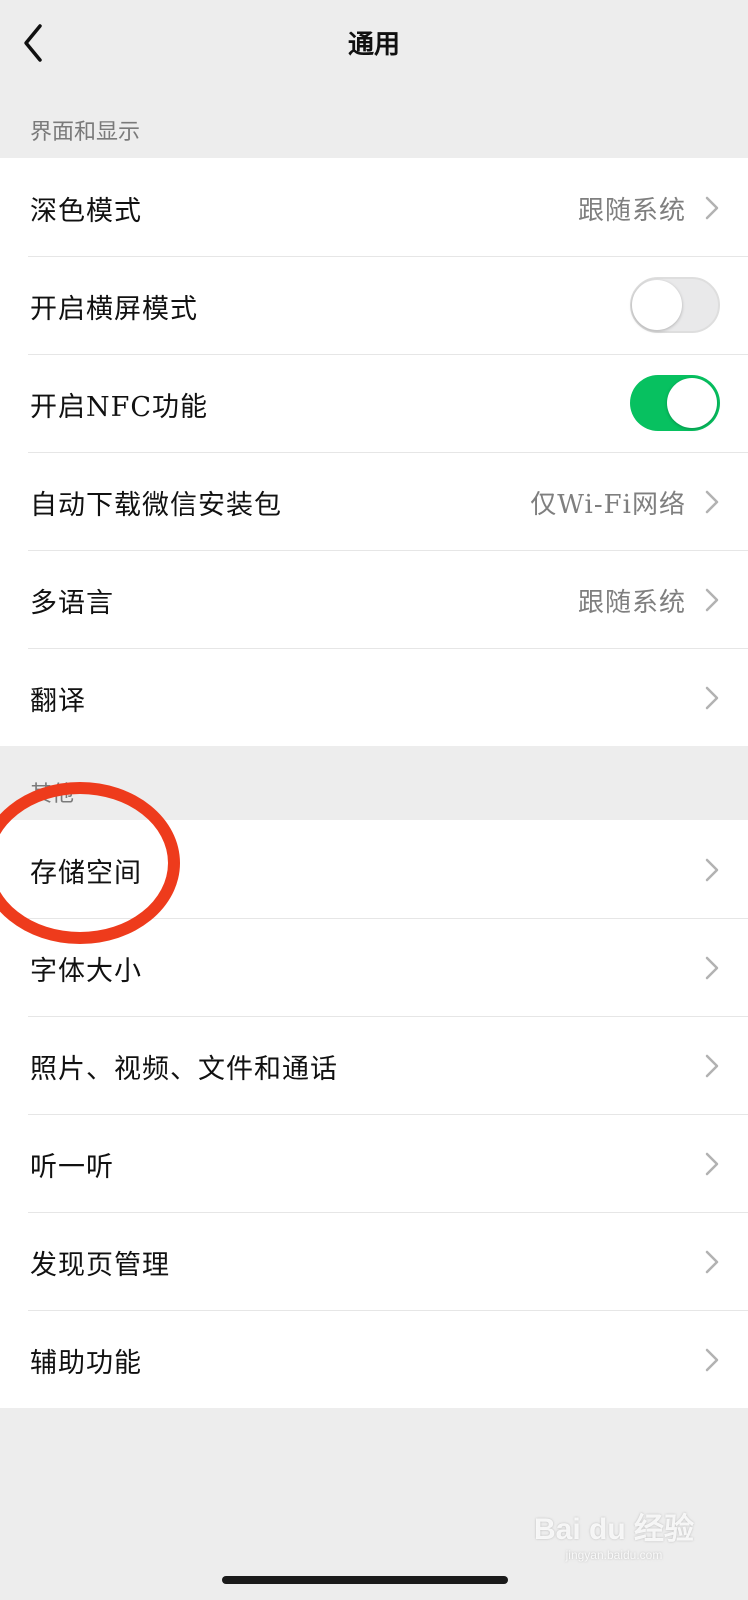  I want to click on home-indicator, so click(365, 1580).